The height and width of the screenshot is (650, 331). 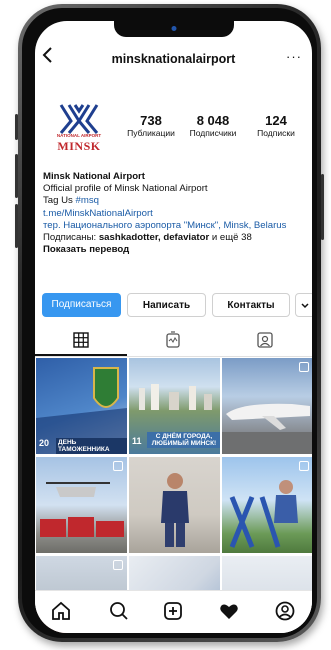 I want to click on followers-stat: 8 048 Подписчики, so click(x=213, y=126).